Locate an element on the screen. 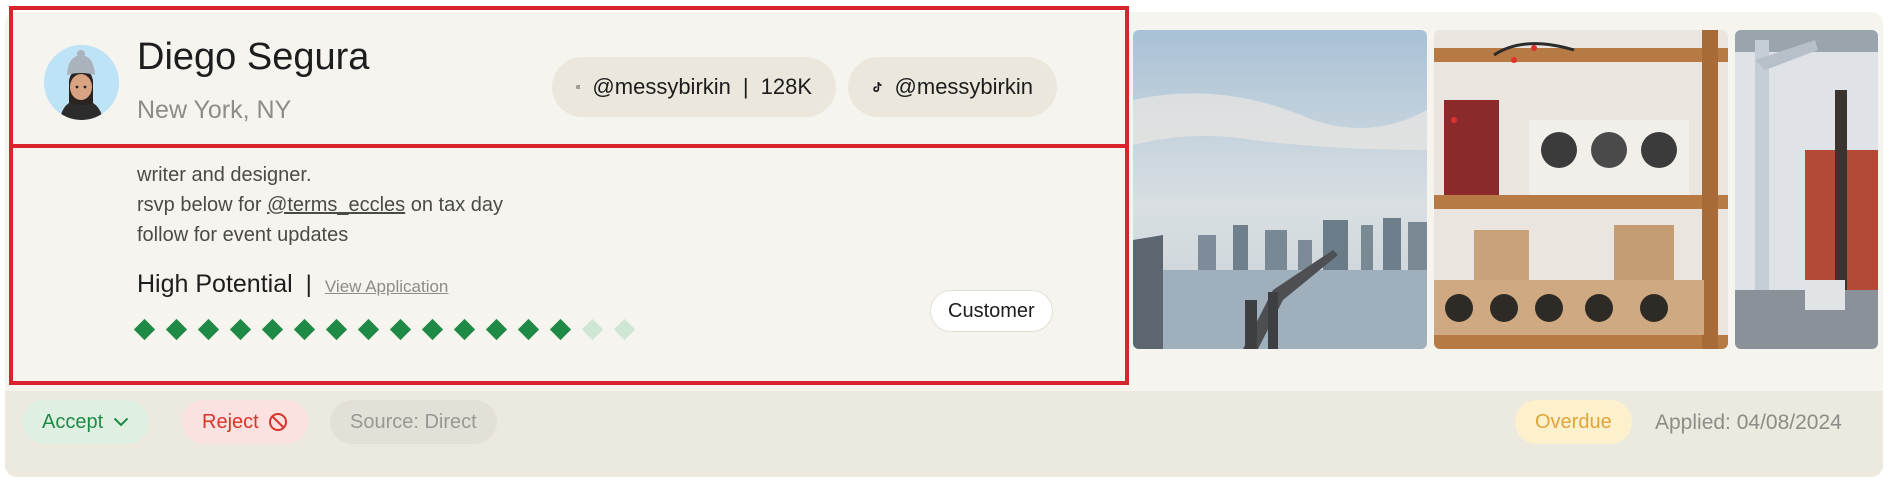  accept-button: Accept is located at coordinates (86, 422).